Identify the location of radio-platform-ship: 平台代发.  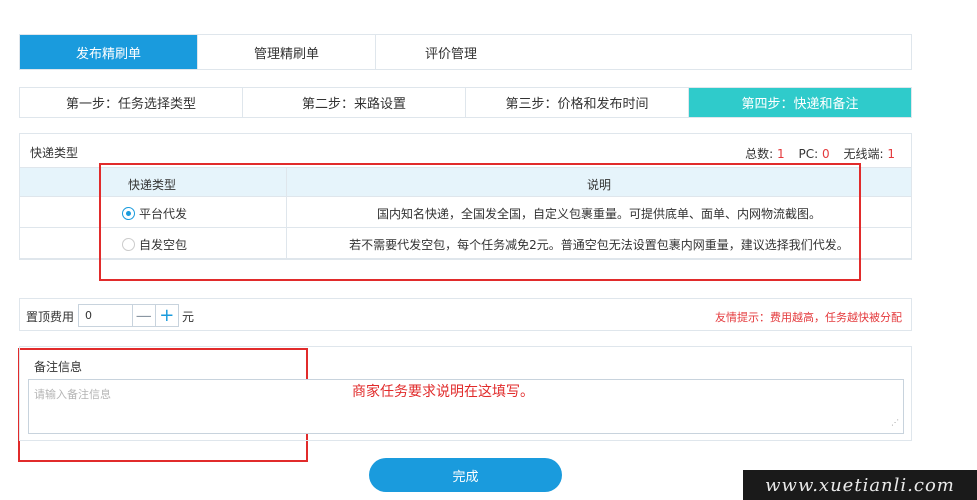
(154, 213).